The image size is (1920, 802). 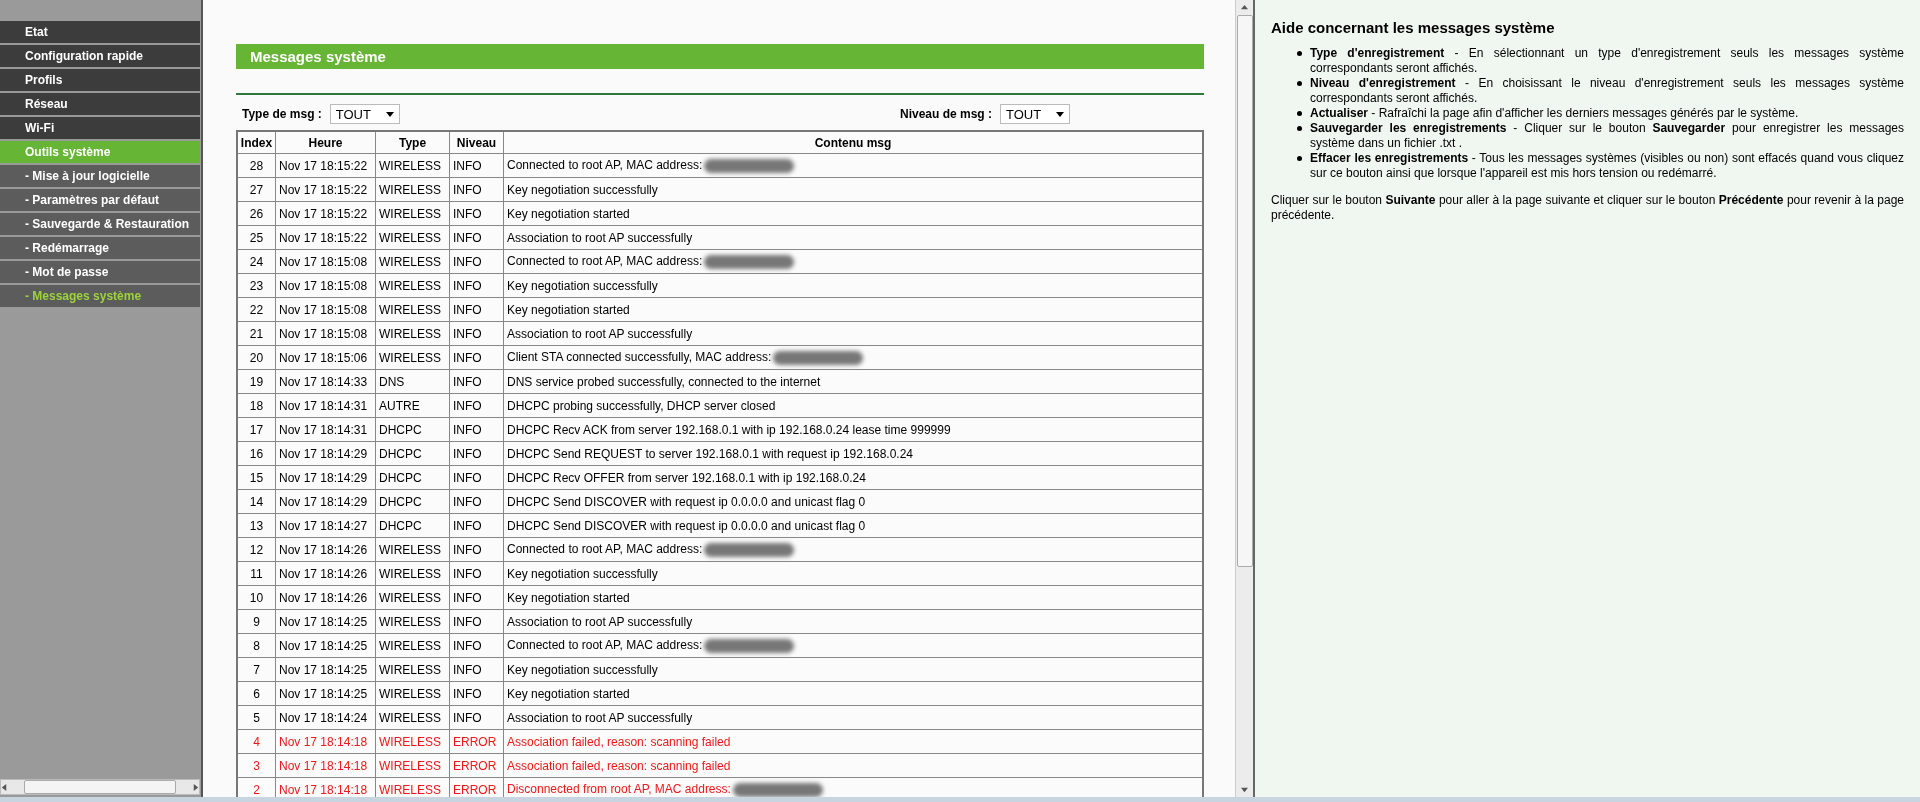 What do you see at coordinates (195, 787) in the screenshot?
I see `scroll-right-icon` at bounding box center [195, 787].